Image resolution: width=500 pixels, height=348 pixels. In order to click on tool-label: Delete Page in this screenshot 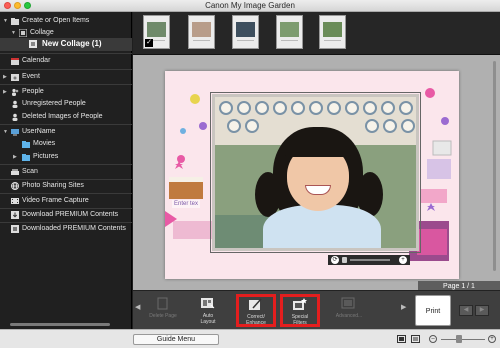, I will do `click(163, 316)`.